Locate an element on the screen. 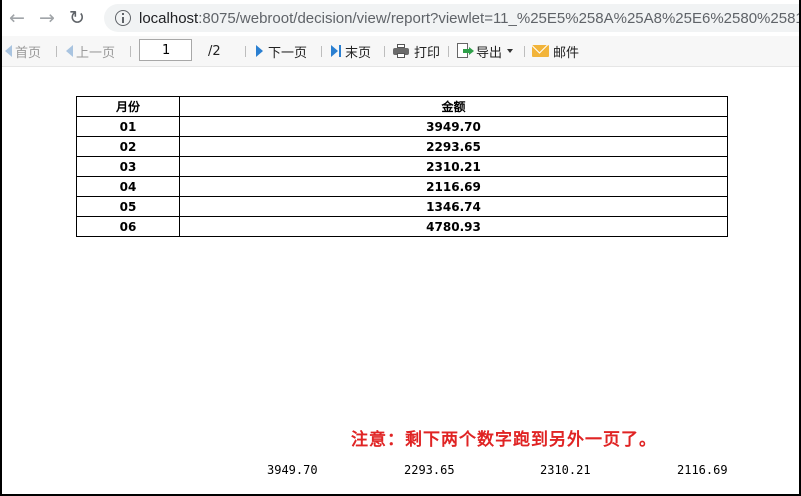 The width and height of the screenshot is (801, 496). next-page-button: 下一页 is located at coordinates (281, 51).